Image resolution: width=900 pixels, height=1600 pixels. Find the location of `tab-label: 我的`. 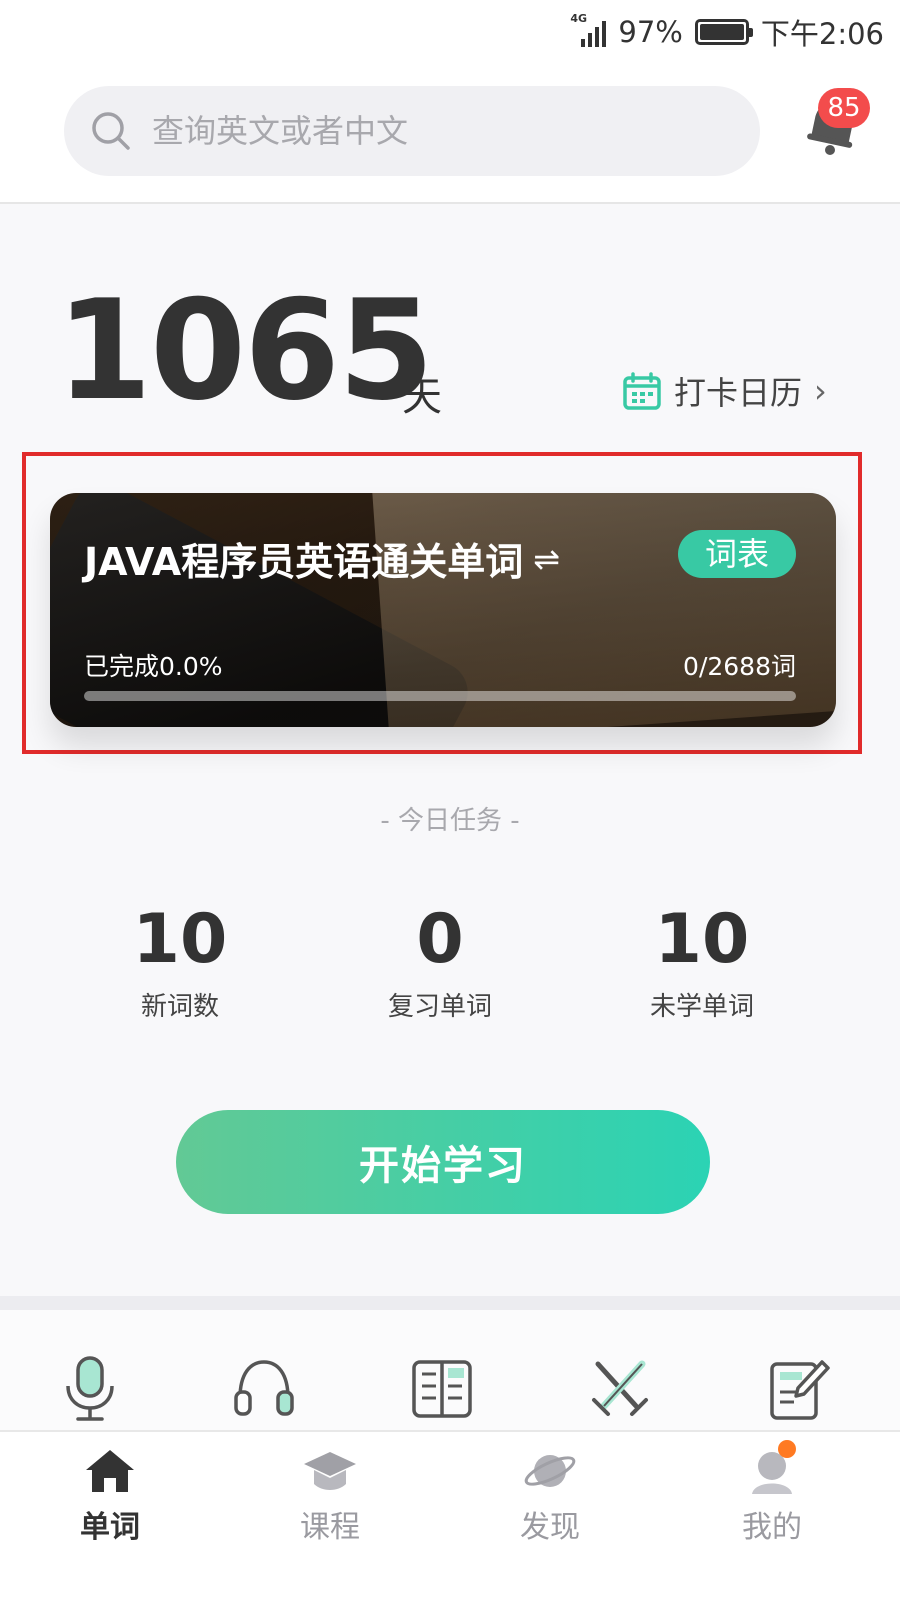

tab-label: 我的 is located at coordinates (772, 1527).